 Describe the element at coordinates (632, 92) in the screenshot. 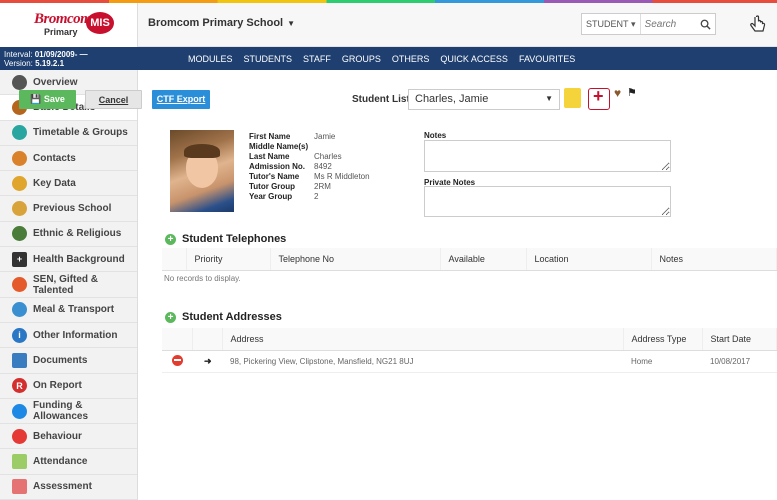

I see `flag-icon: ⚑` at that location.